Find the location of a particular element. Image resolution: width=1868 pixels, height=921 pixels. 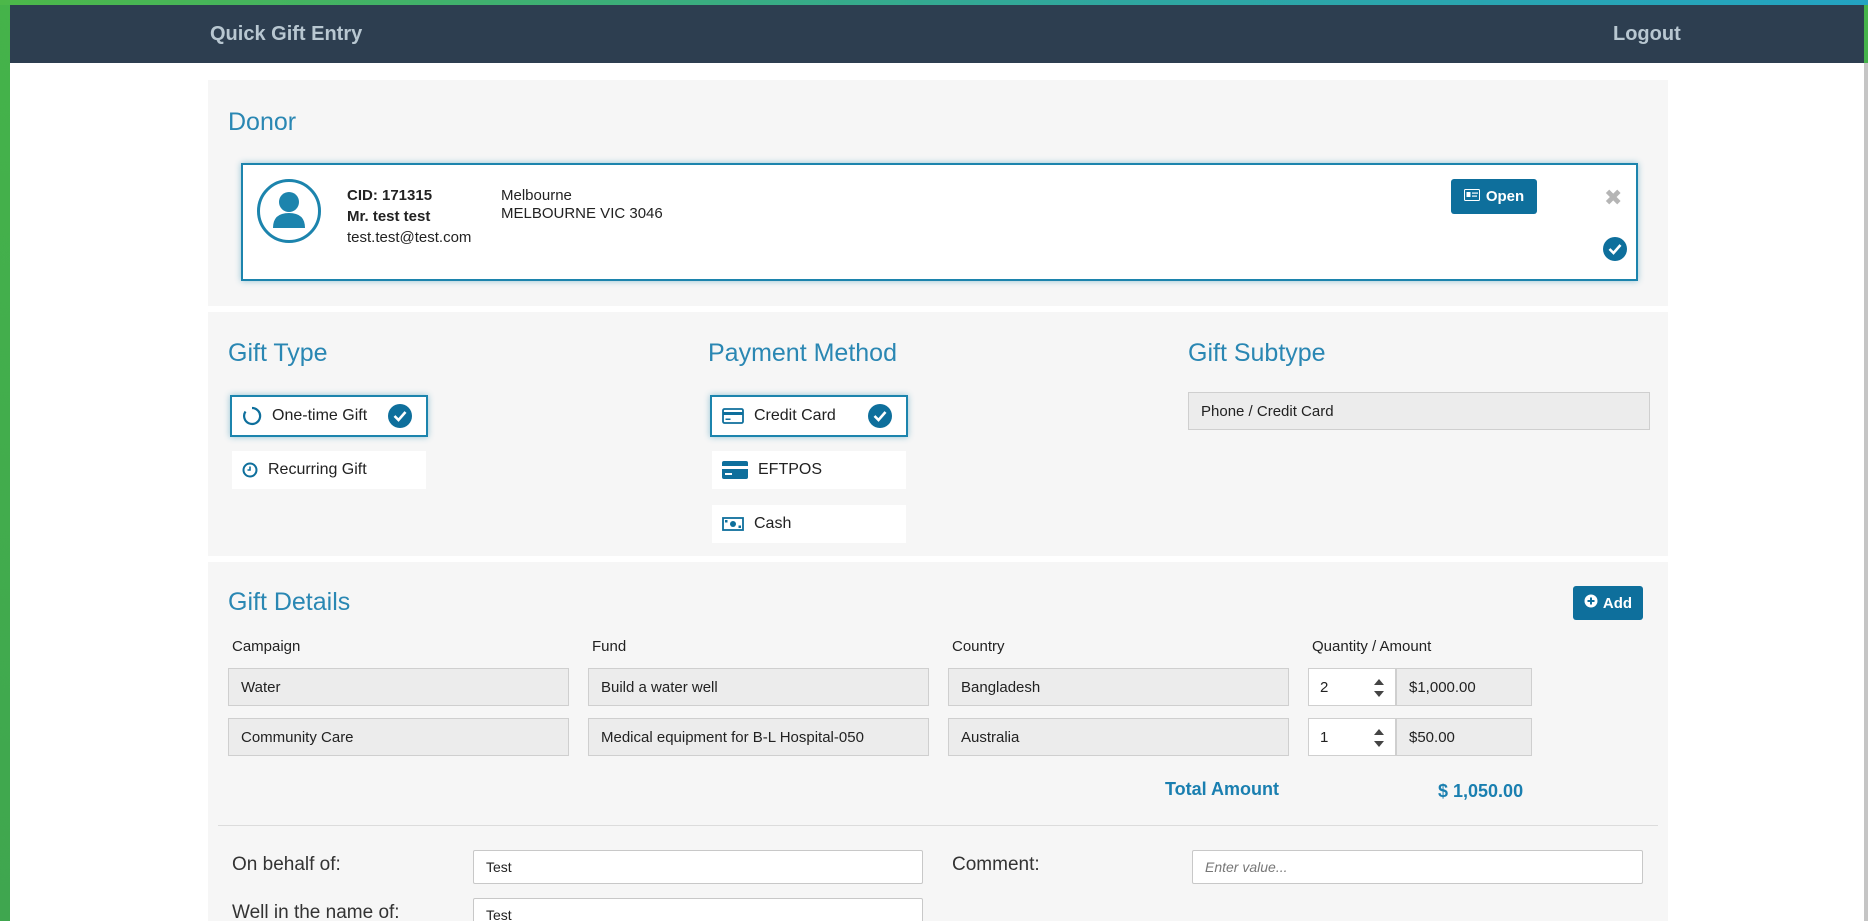

option-label: One-time Gift is located at coordinates (320, 415).